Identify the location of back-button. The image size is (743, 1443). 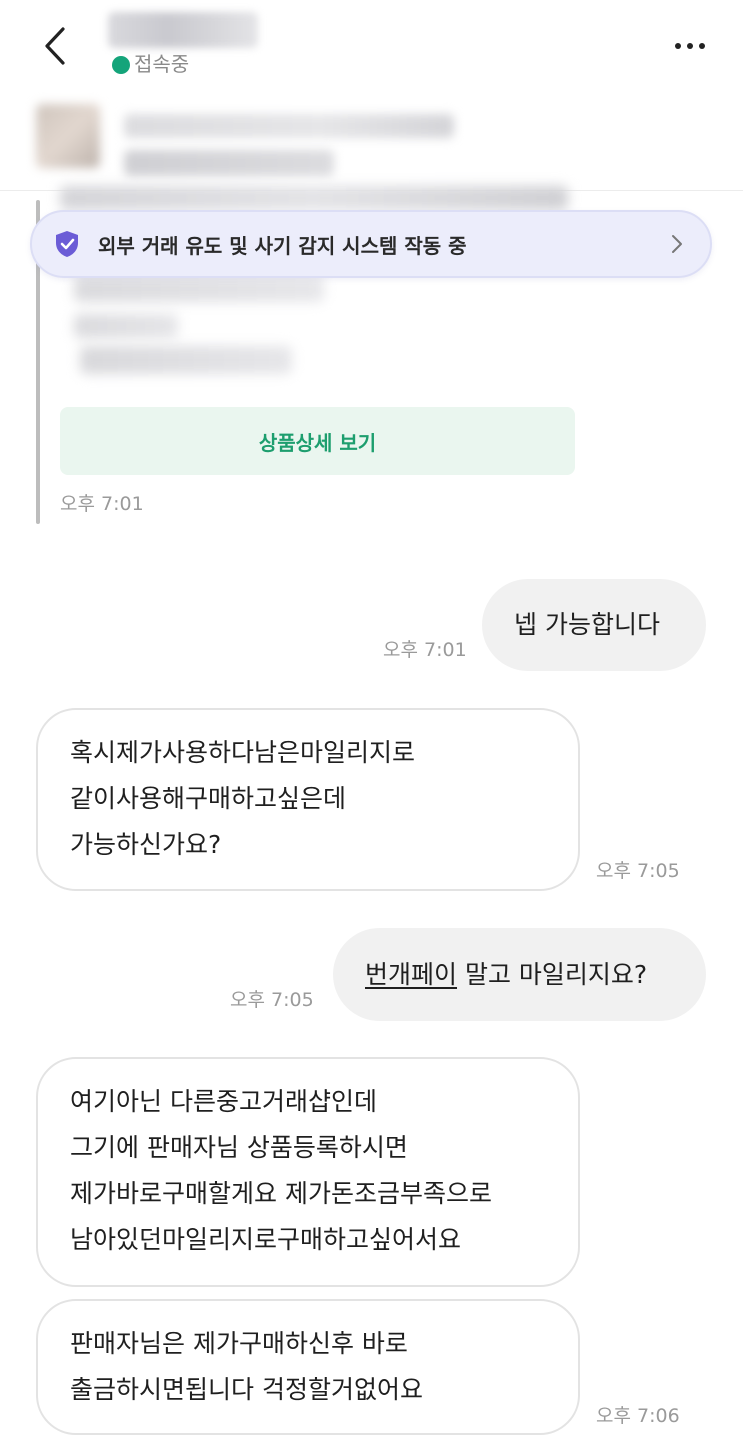
(55, 46).